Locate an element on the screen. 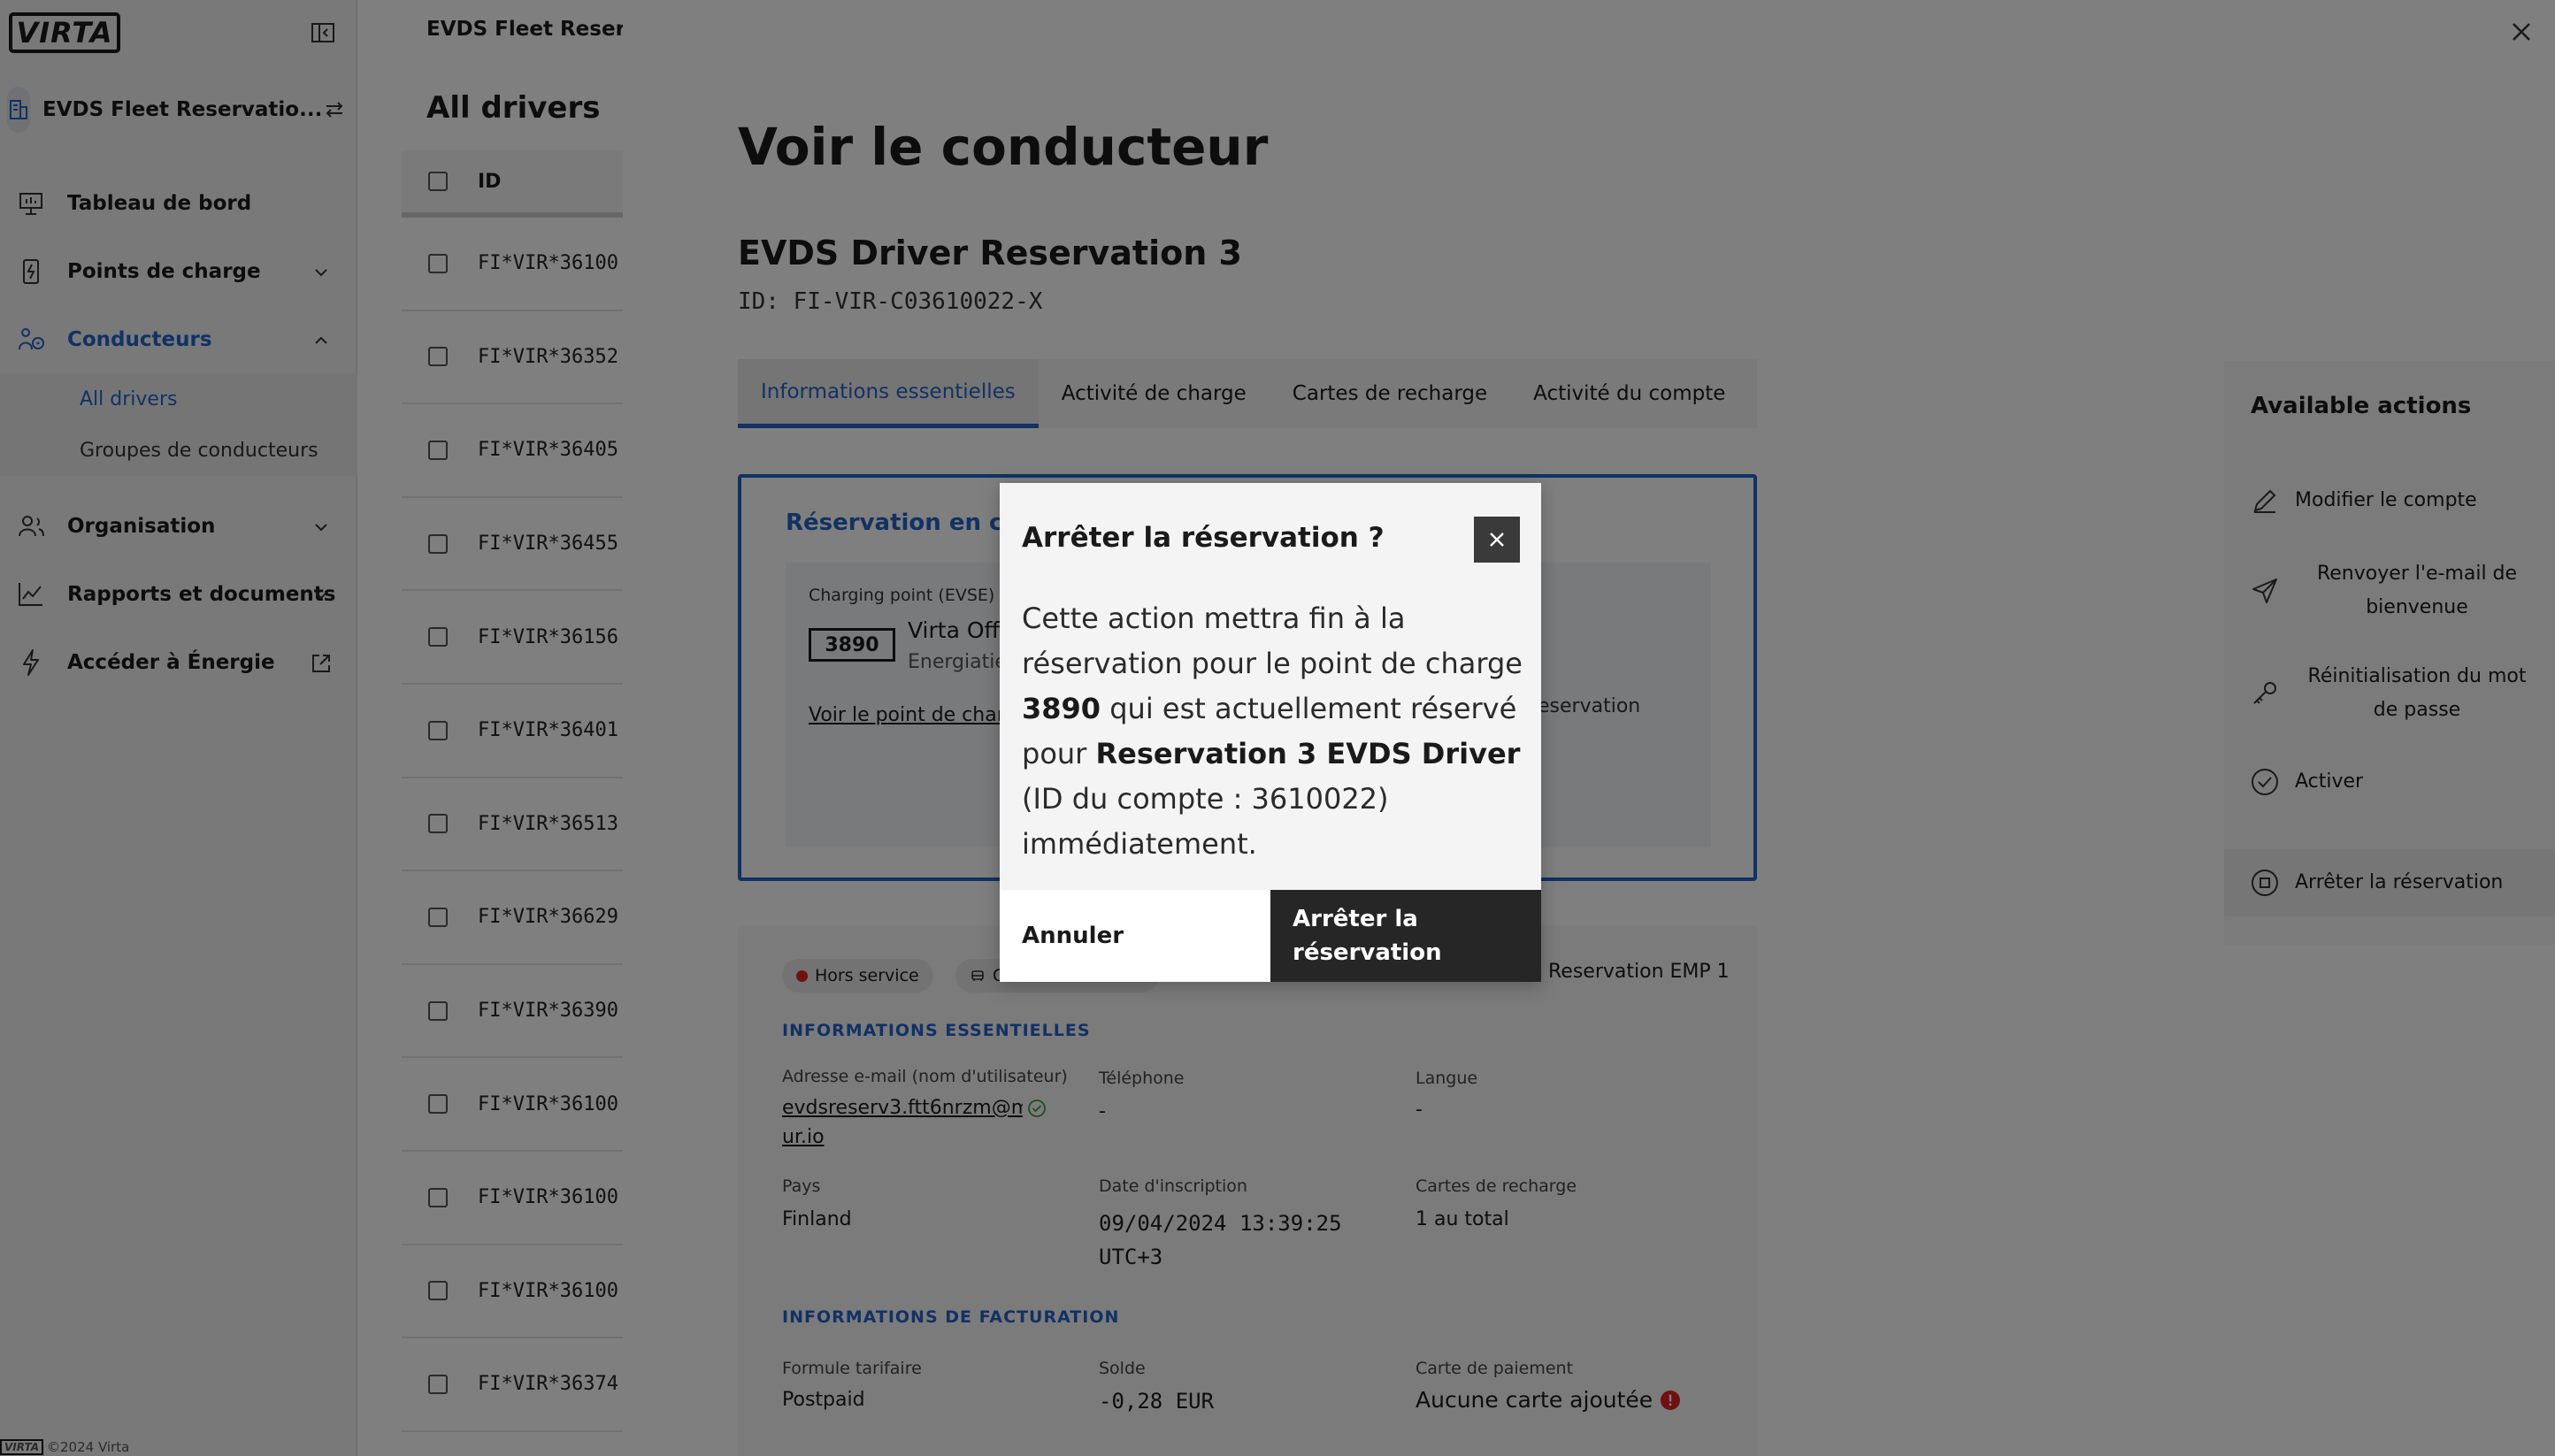  dialog-close-icon is located at coordinates (1497, 540).